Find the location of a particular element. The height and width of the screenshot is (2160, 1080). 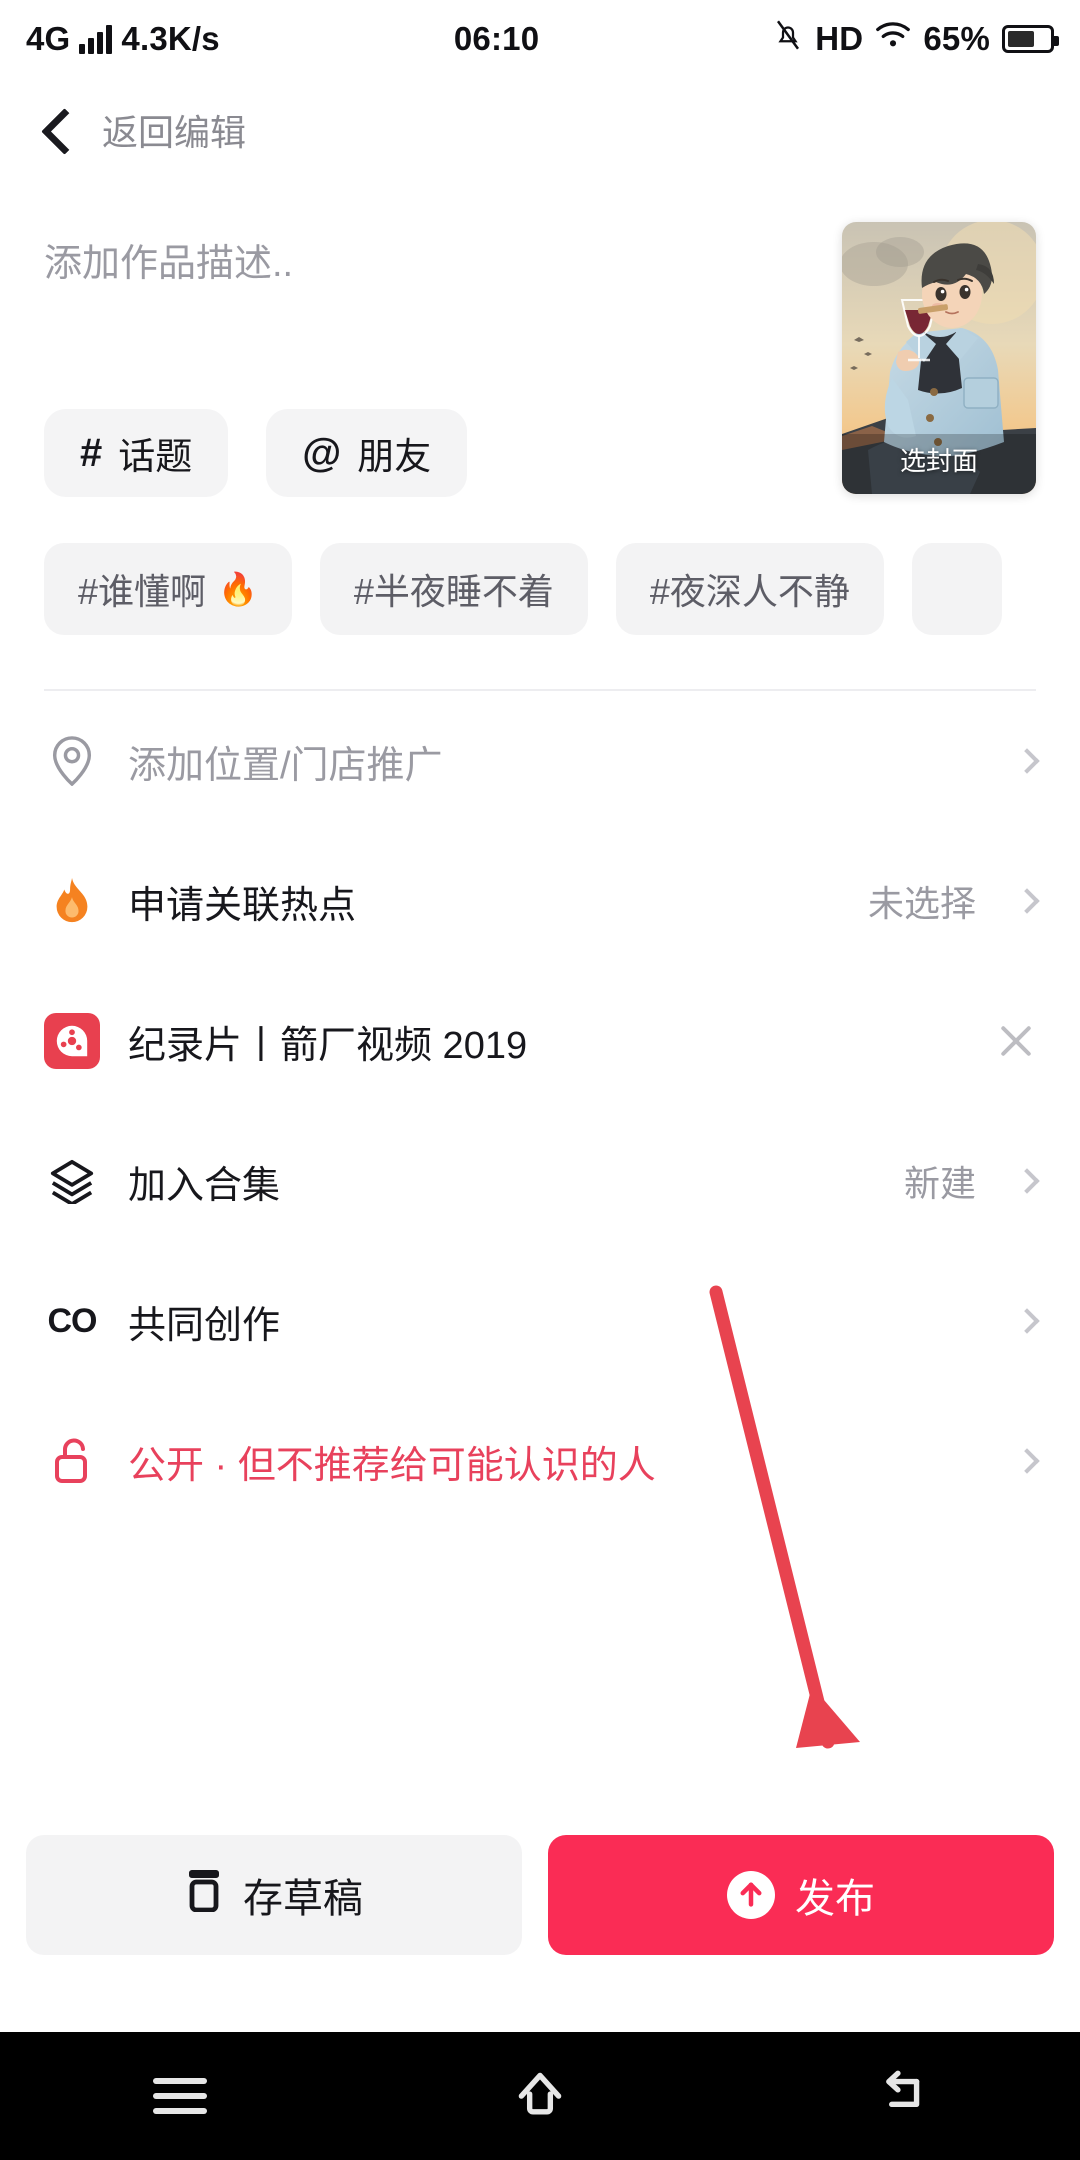

row-collection-value: 新建 is located at coordinates (939, 1184).